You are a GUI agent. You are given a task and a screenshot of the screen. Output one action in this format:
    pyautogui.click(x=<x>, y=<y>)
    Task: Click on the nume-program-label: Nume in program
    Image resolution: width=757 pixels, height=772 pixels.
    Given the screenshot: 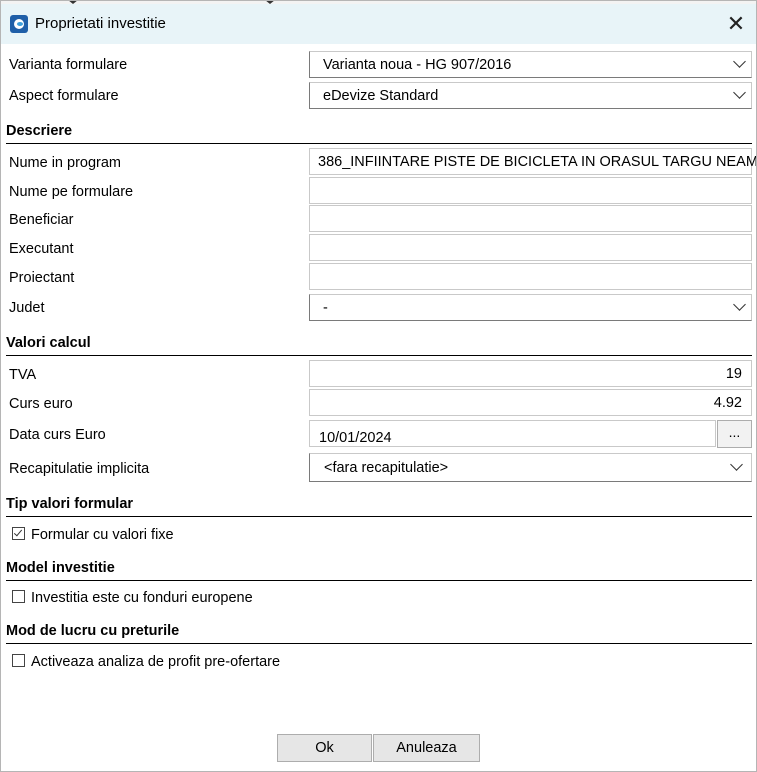 What is the action you would take?
    pyautogui.click(x=65, y=163)
    